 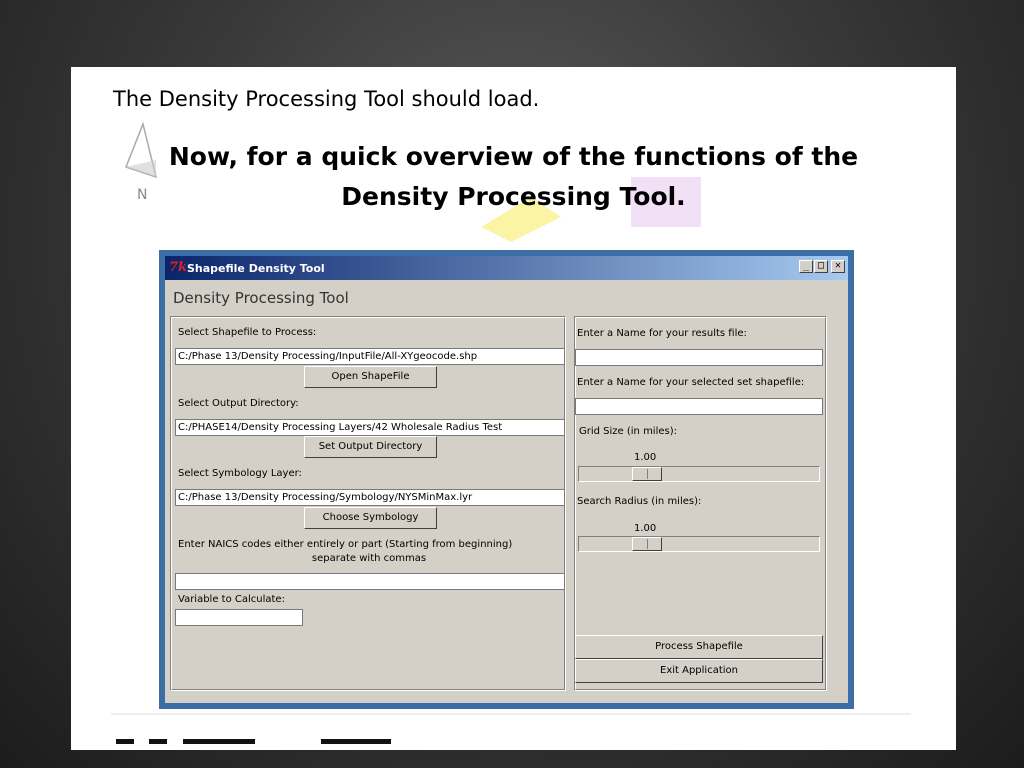 What do you see at coordinates (699, 544) in the screenshot?
I see `search-radius-slider` at bounding box center [699, 544].